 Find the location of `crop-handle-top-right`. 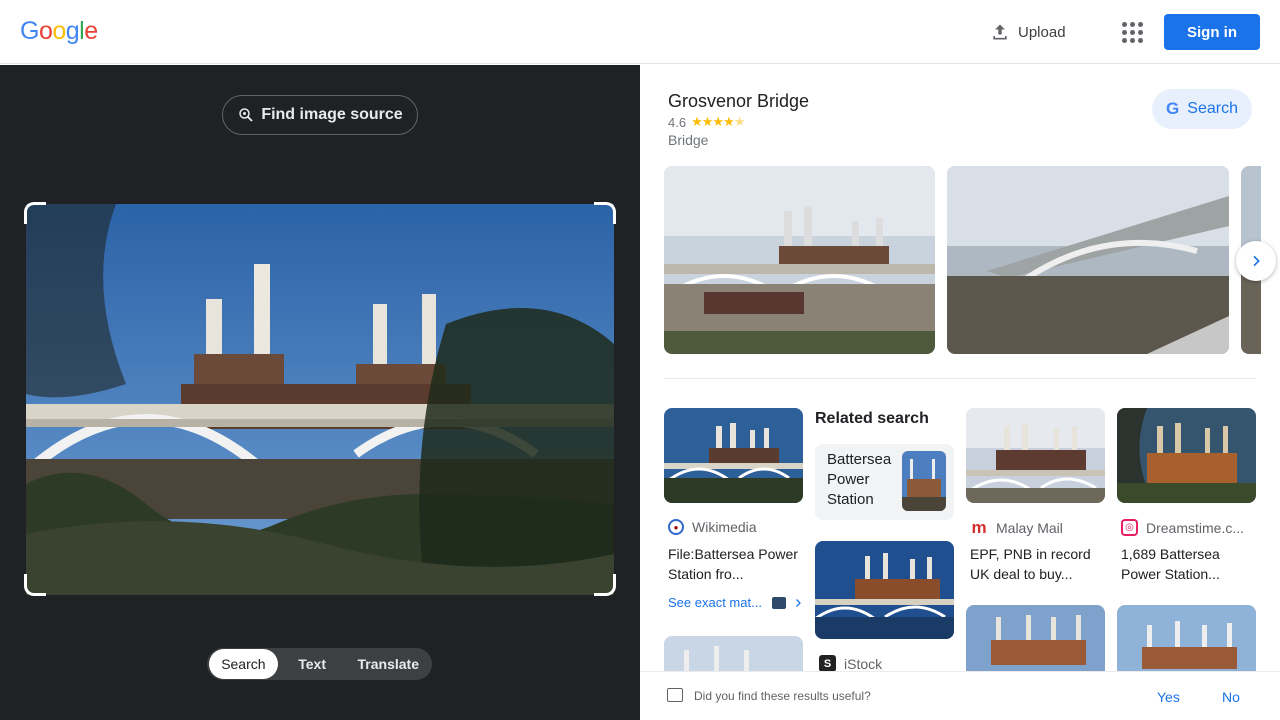

crop-handle-top-right is located at coordinates (605, 213).